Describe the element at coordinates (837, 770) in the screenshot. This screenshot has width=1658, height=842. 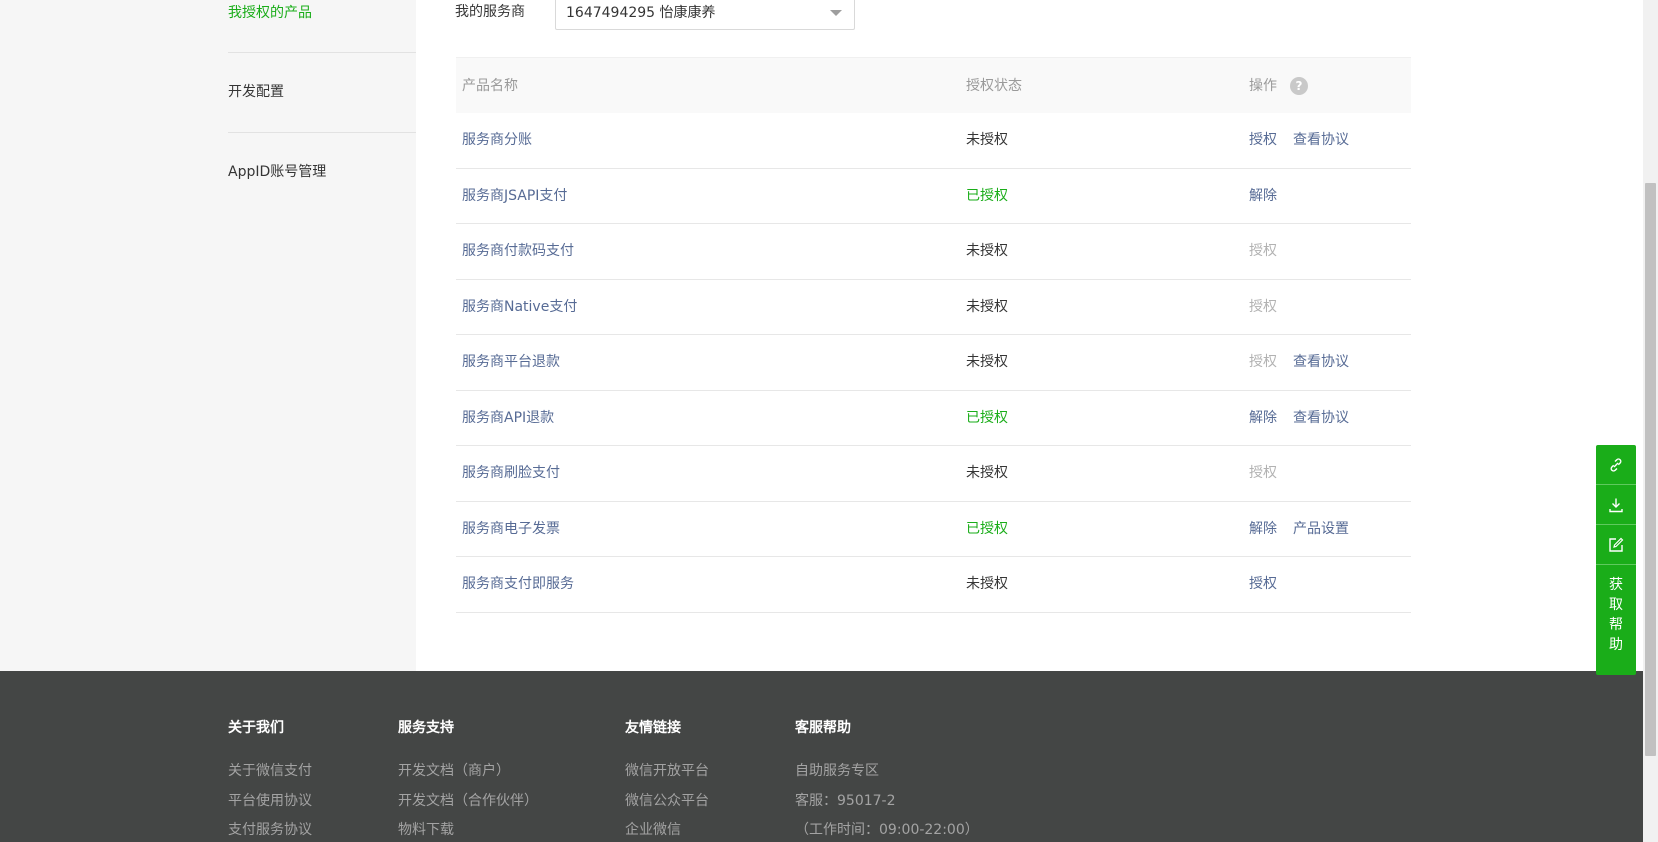
I see `footer-link: 自助服务专区` at that location.